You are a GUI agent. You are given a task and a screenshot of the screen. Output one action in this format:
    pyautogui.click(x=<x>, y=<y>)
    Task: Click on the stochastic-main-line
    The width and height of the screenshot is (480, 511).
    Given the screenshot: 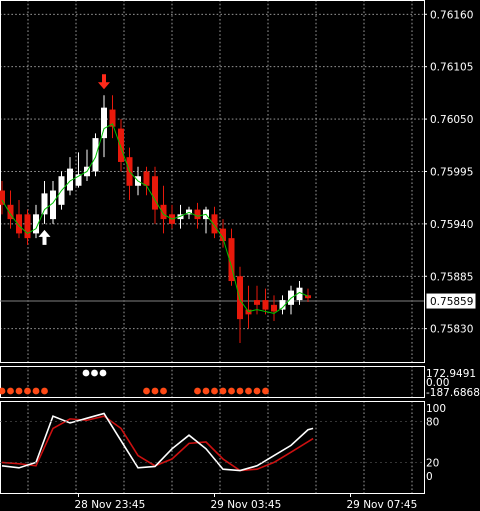 What is the action you would take?
    pyautogui.click(x=157, y=442)
    